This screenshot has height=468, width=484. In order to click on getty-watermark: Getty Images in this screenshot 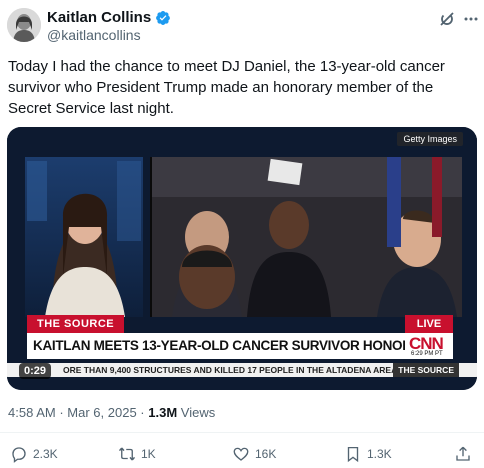, I will do `click(430, 139)`.